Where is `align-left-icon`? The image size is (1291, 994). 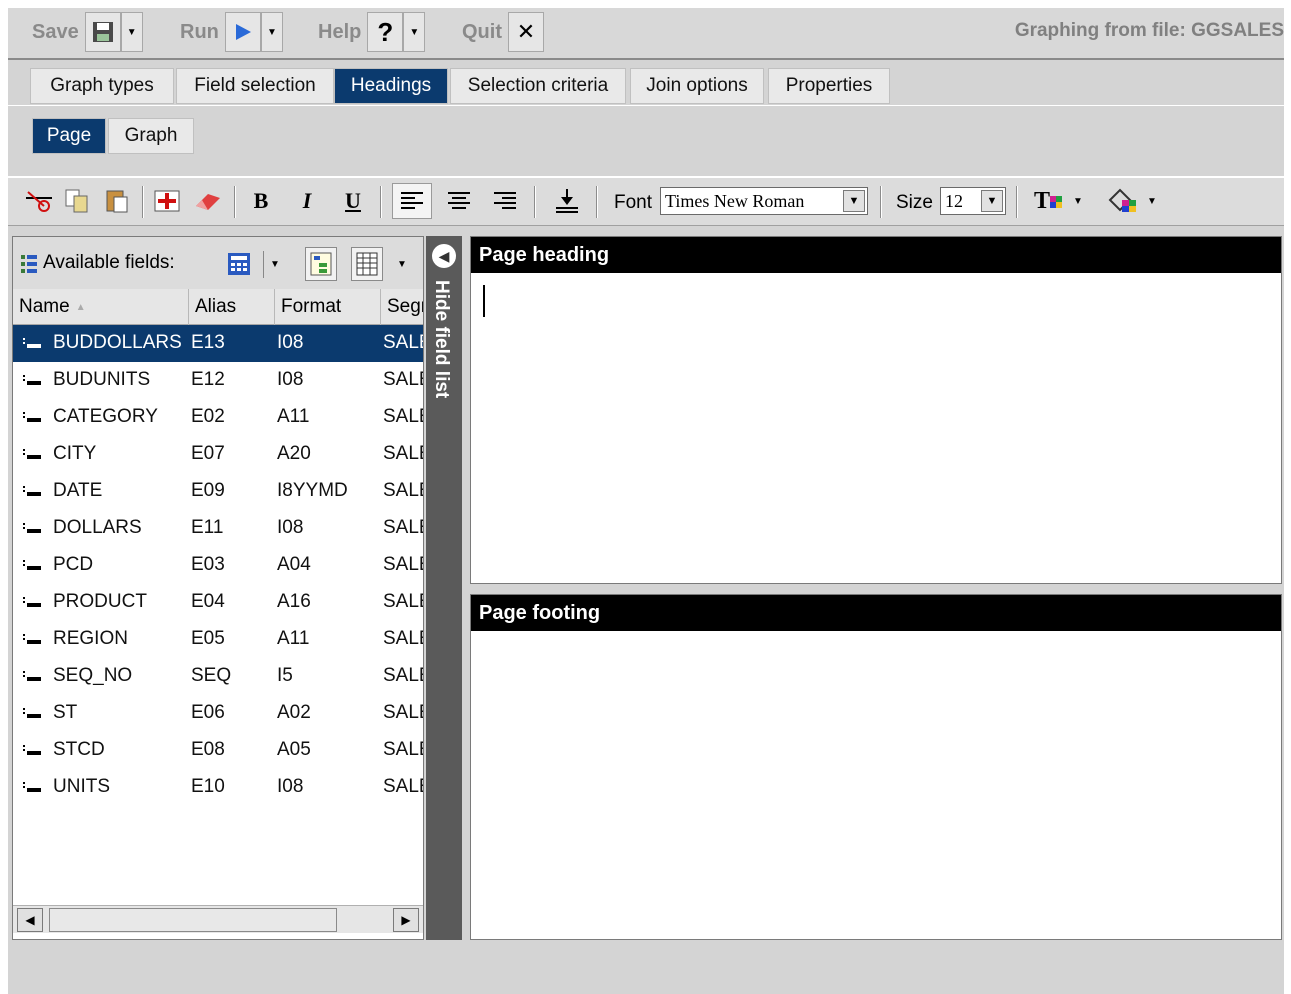
align-left-icon is located at coordinates (412, 201).